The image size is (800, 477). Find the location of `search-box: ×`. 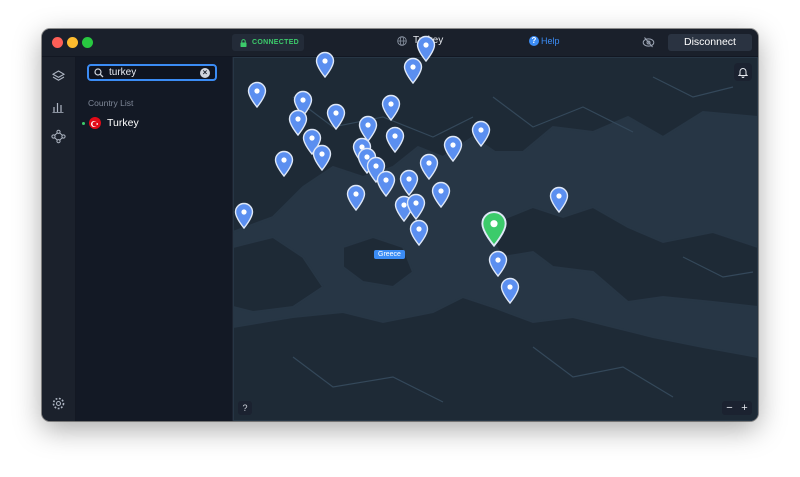

search-box: × is located at coordinates (152, 72).